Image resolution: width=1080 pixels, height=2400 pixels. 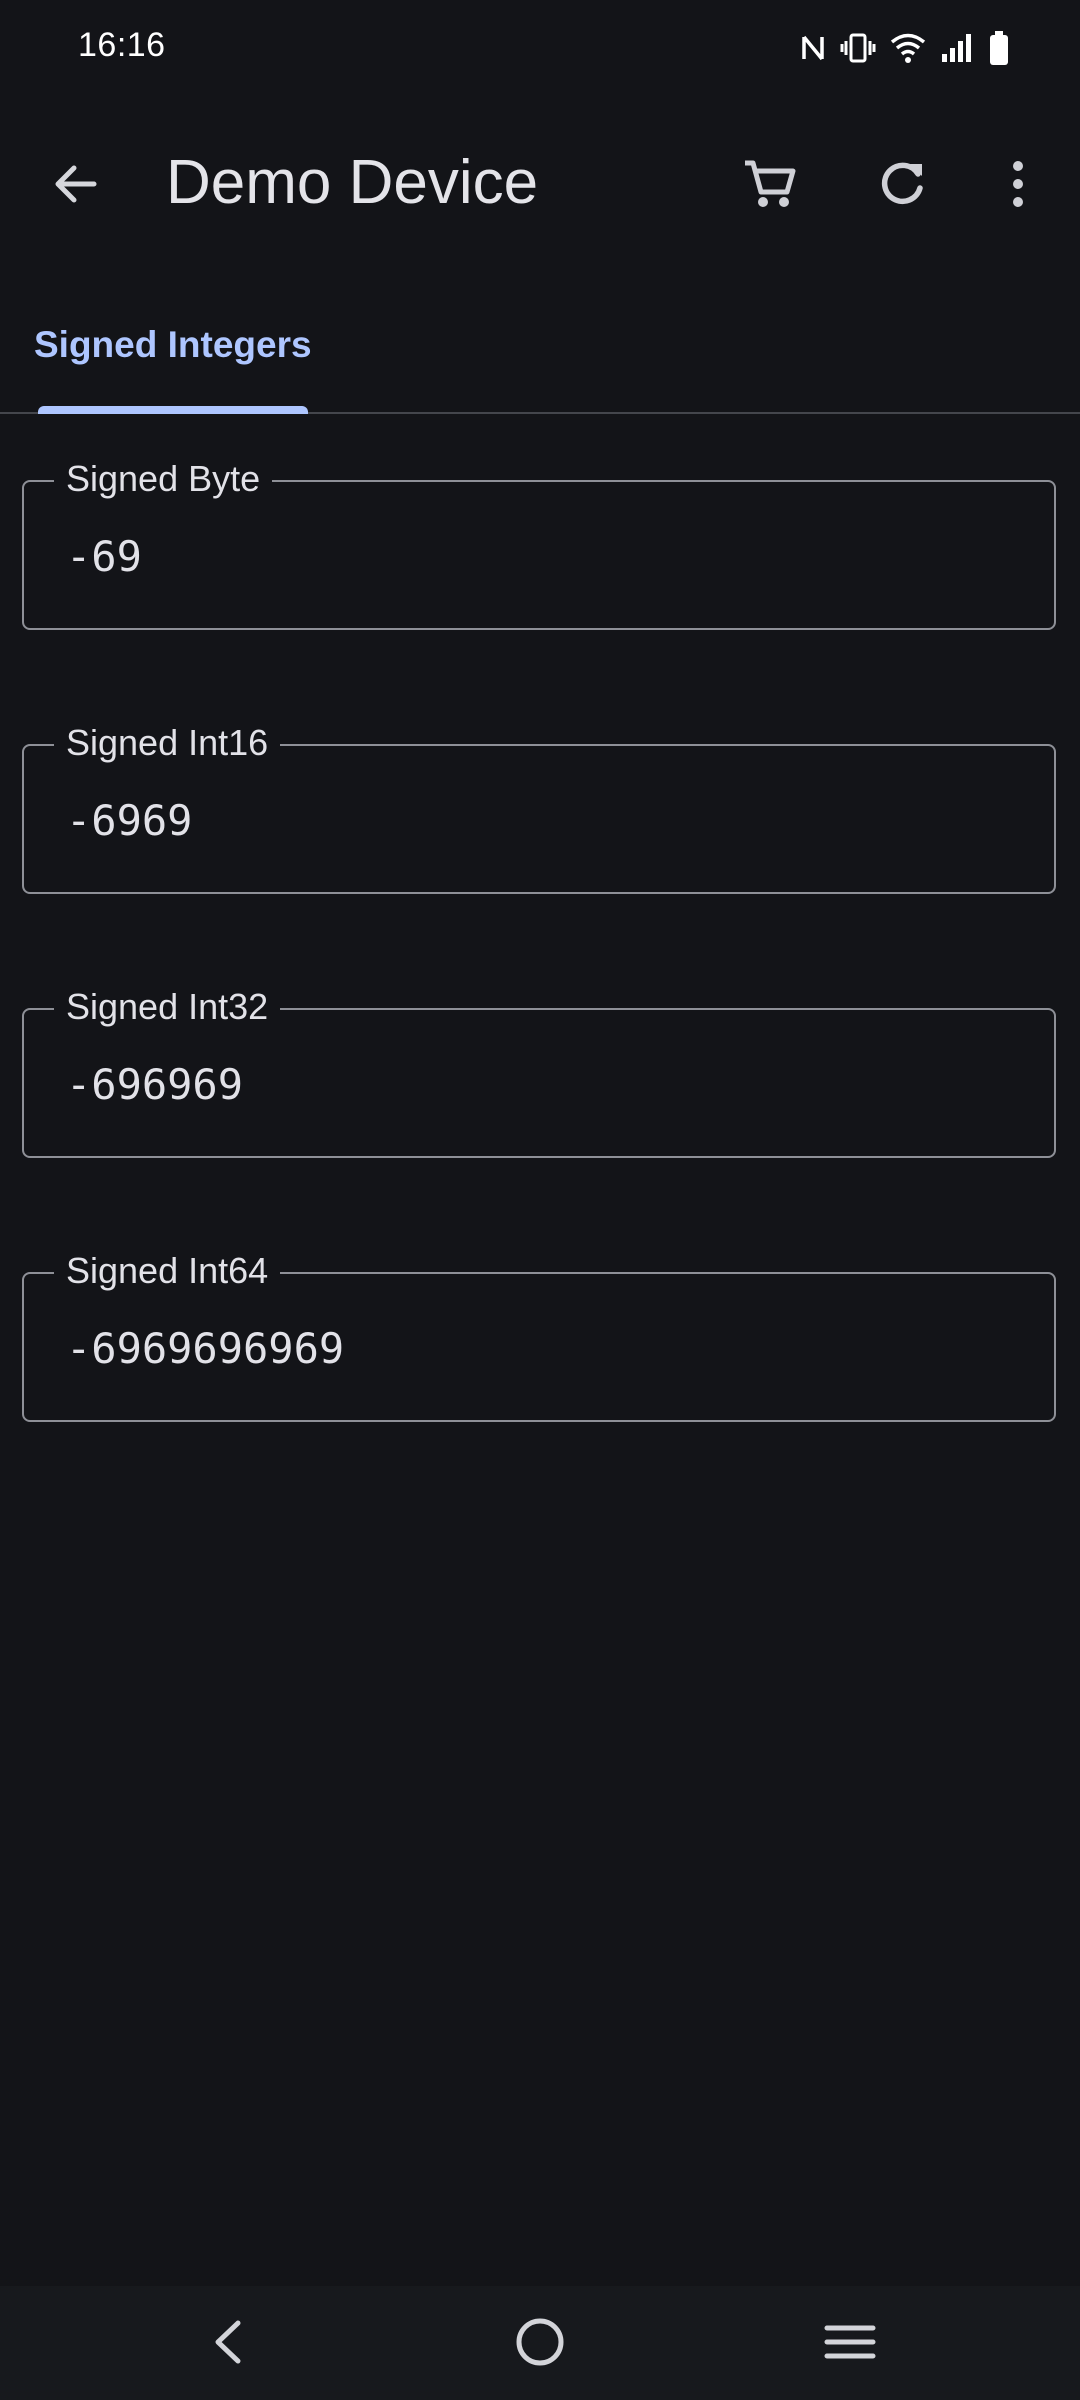 I want to click on vibrate-icon, so click(x=858, y=48).